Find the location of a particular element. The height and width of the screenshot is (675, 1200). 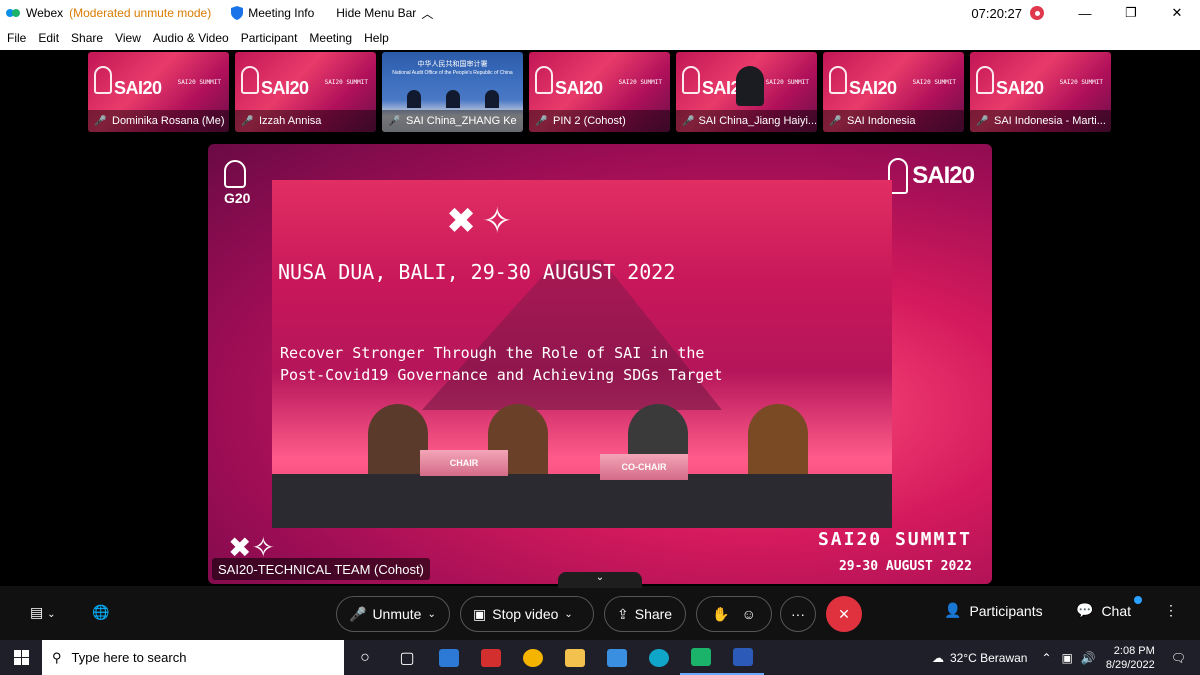

task-view-icon: ▢ is located at coordinates (407, 657).